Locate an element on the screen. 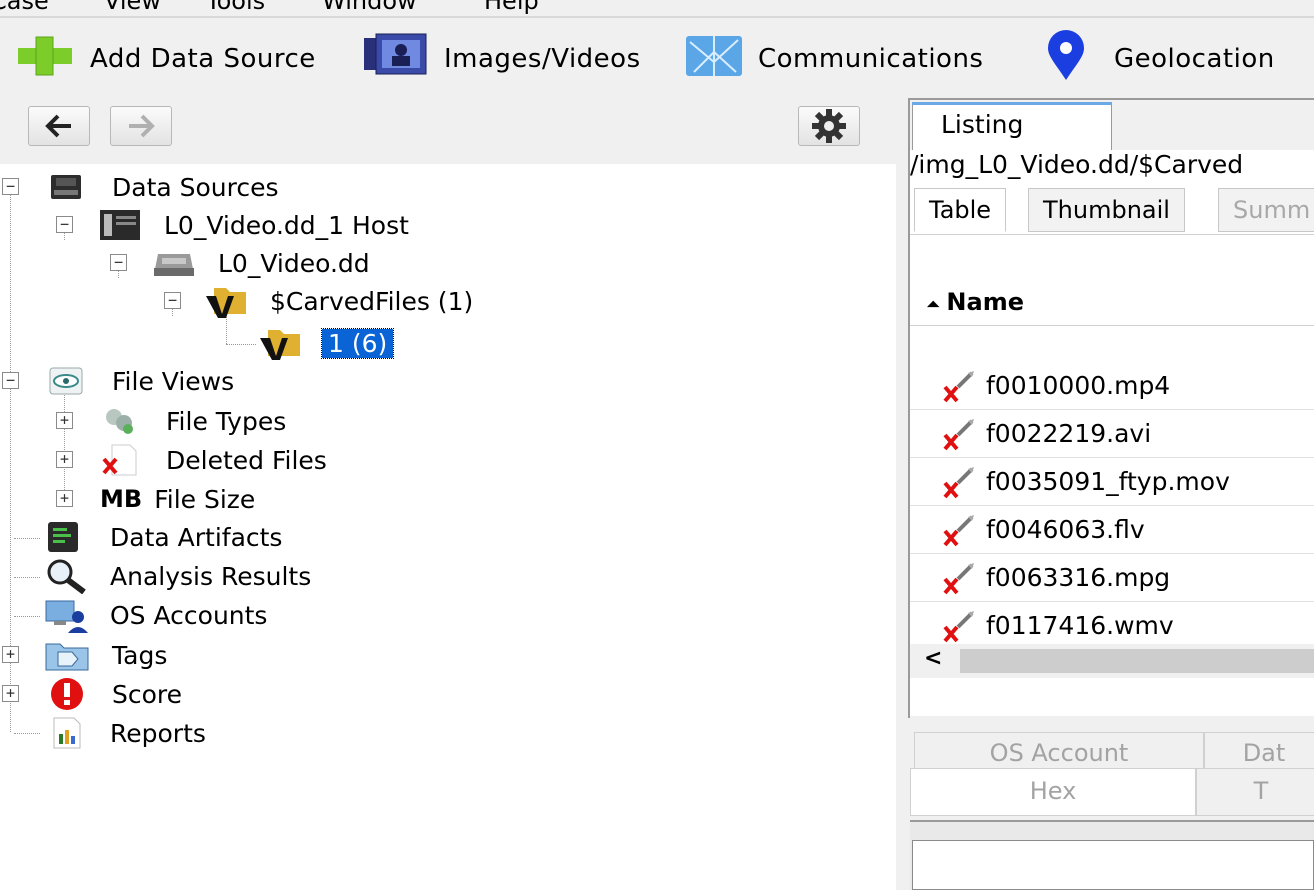  tab-thumbnail: Thumbnail is located at coordinates (1106, 210).